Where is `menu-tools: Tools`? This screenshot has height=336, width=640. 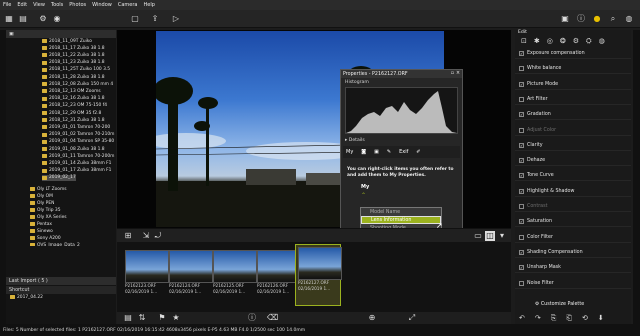
menu-tools: Tools is located at coordinates (57, 5).